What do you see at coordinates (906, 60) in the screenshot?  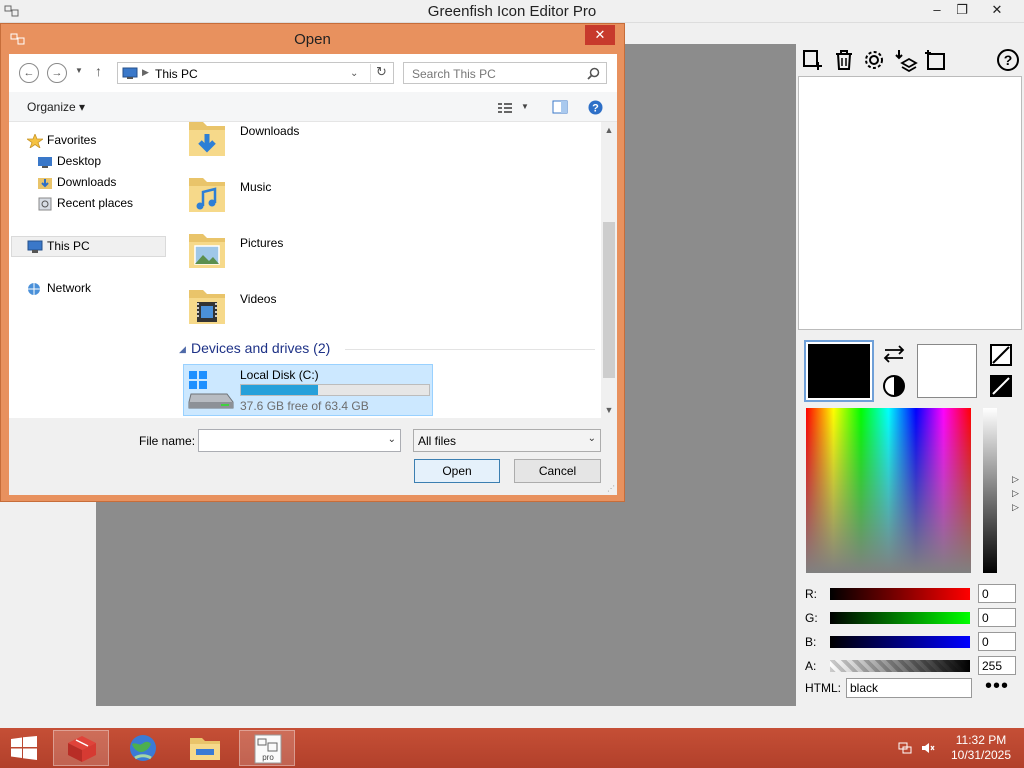 I see `merge-layers-icon` at bounding box center [906, 60].